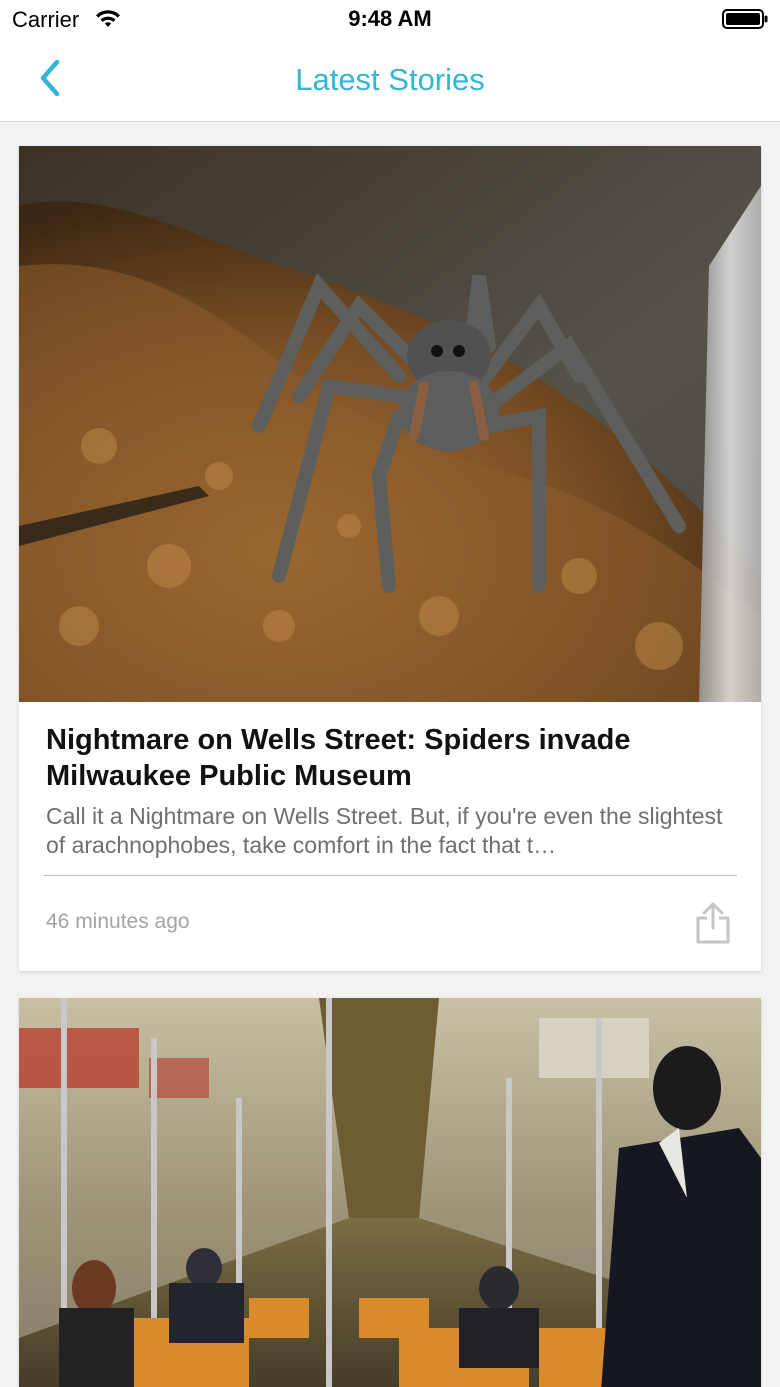 This screenshot has height=1387, width=780. Describe the element at coordinates (745, 19) in the screenshot. I see `battery-icon` at that location.